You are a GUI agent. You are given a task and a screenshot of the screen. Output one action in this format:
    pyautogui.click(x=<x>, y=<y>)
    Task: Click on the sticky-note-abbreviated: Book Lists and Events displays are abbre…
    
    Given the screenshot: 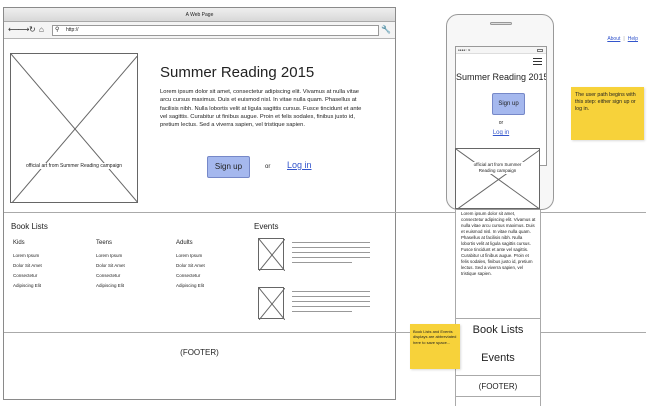 What is the action you would take?
    pyautogui.click(x=435, y=346)
    